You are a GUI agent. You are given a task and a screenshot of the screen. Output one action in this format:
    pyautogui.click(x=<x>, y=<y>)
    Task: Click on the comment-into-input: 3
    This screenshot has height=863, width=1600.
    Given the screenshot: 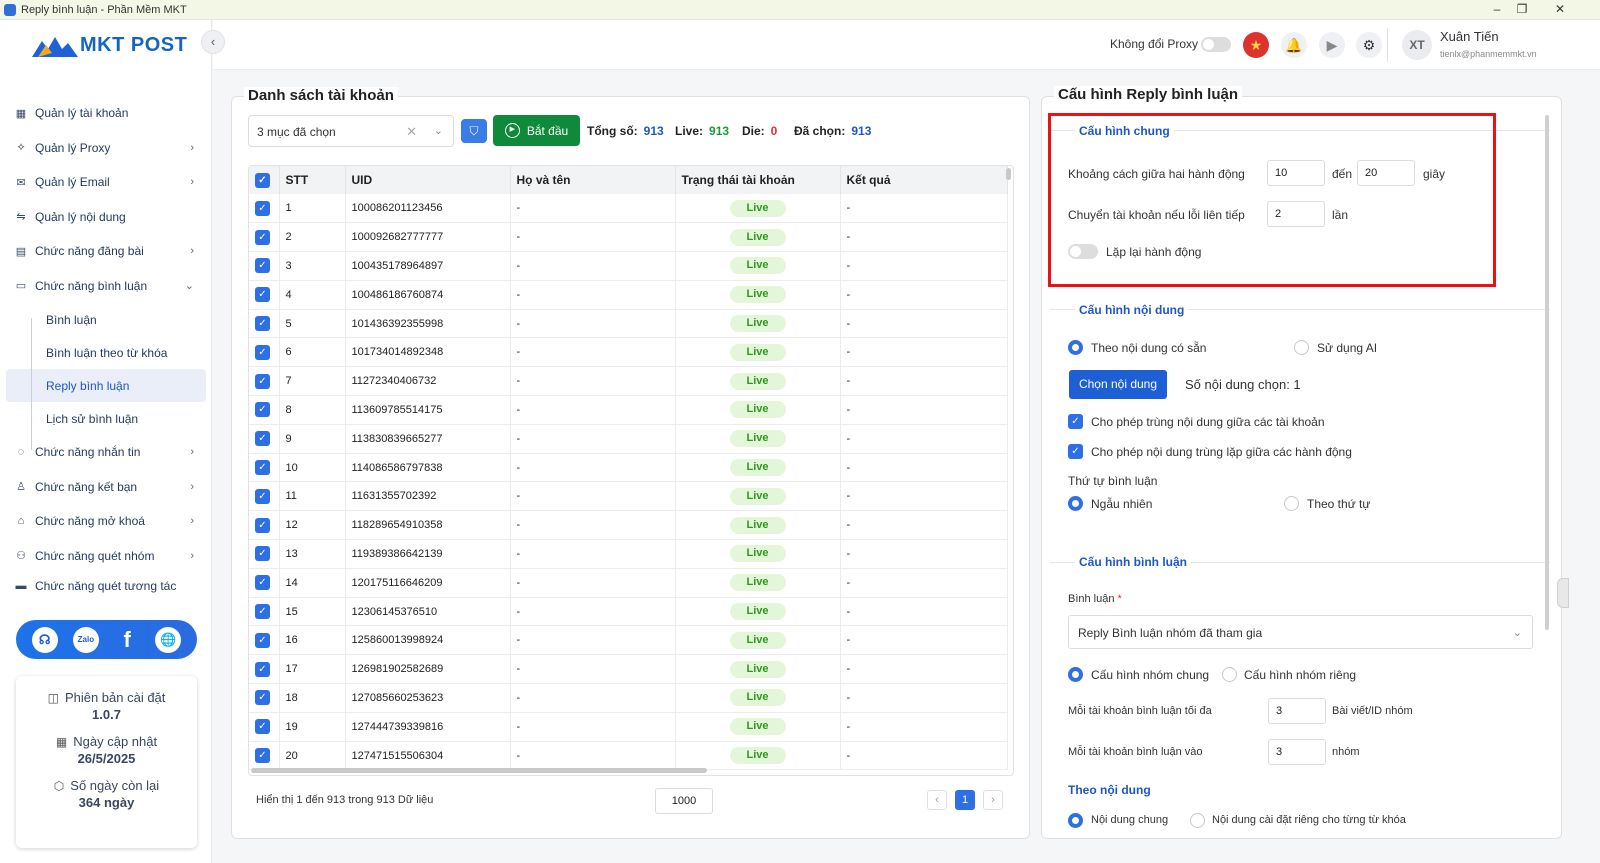 What is the action you would take?
    pyautogui.click(x=1297, y=752)
    